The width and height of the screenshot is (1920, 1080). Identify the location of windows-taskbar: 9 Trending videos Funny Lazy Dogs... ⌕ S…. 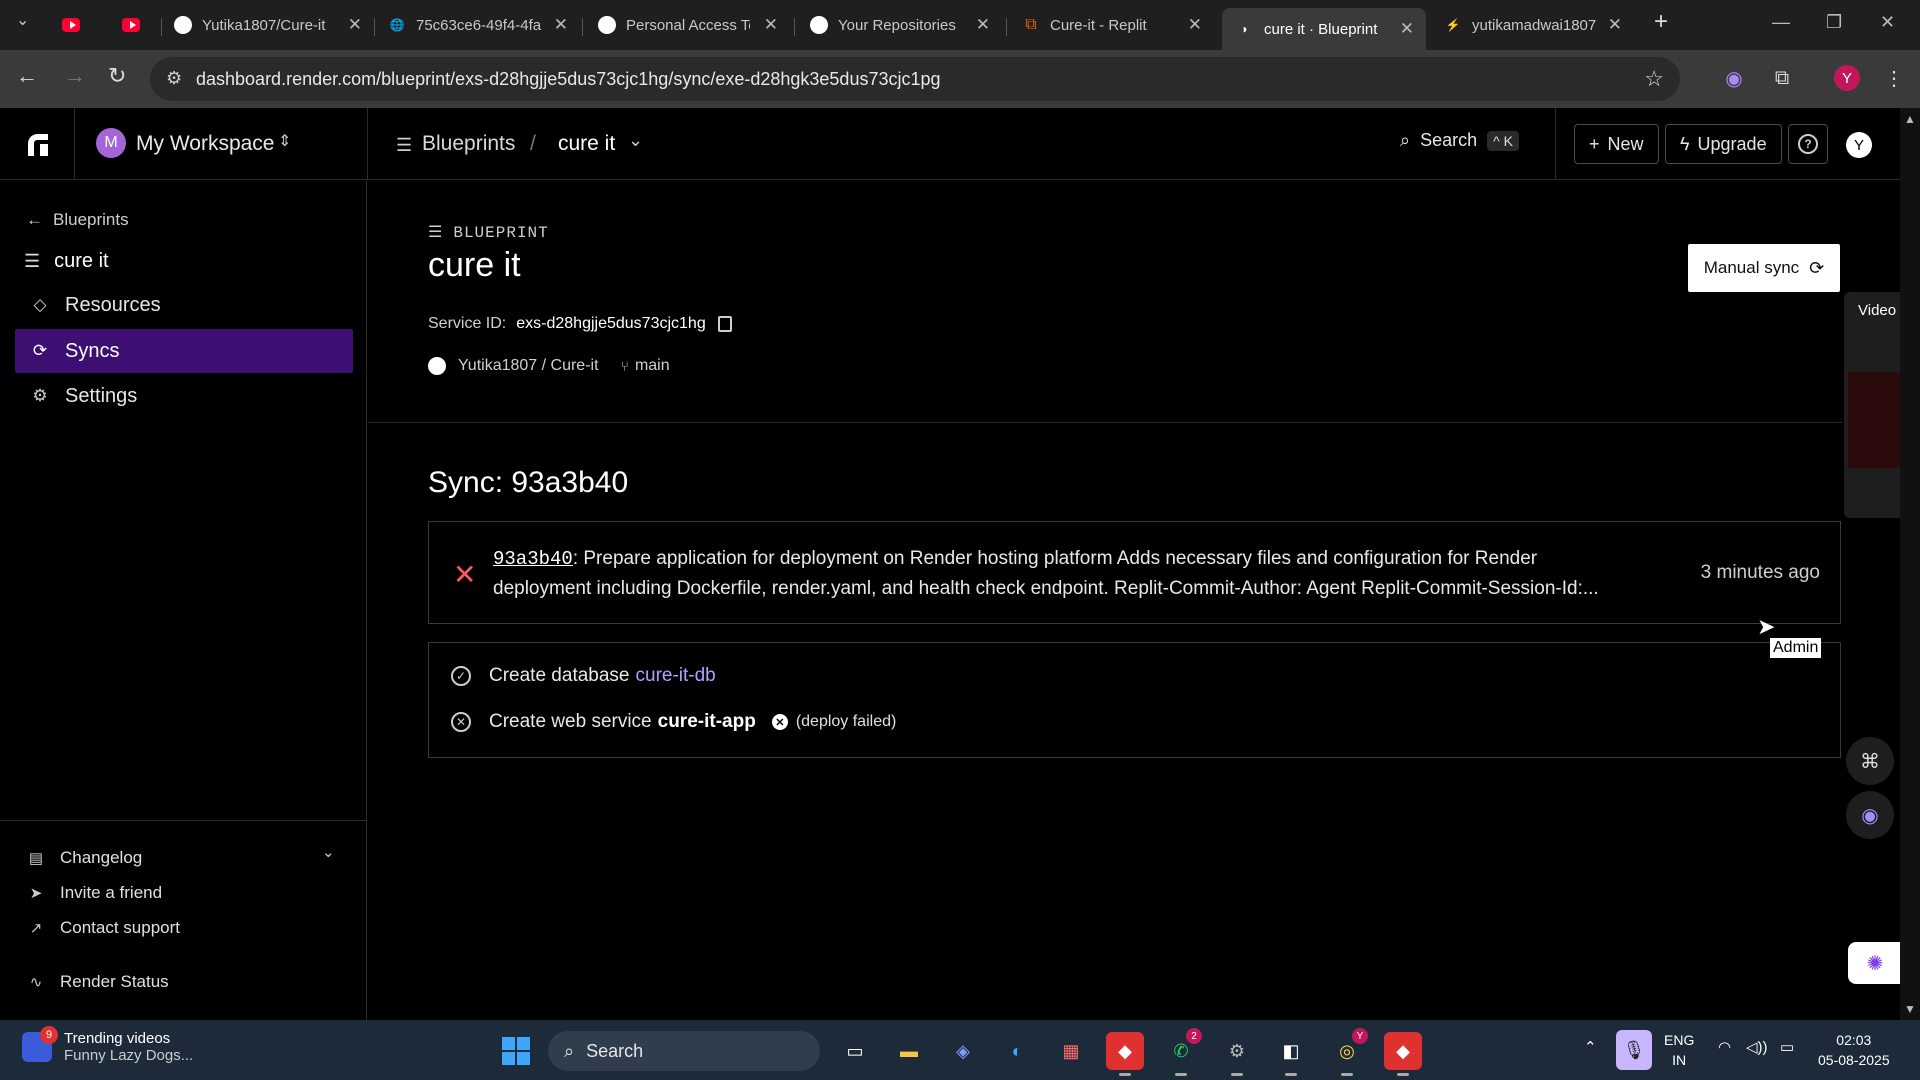
(960, 1050).